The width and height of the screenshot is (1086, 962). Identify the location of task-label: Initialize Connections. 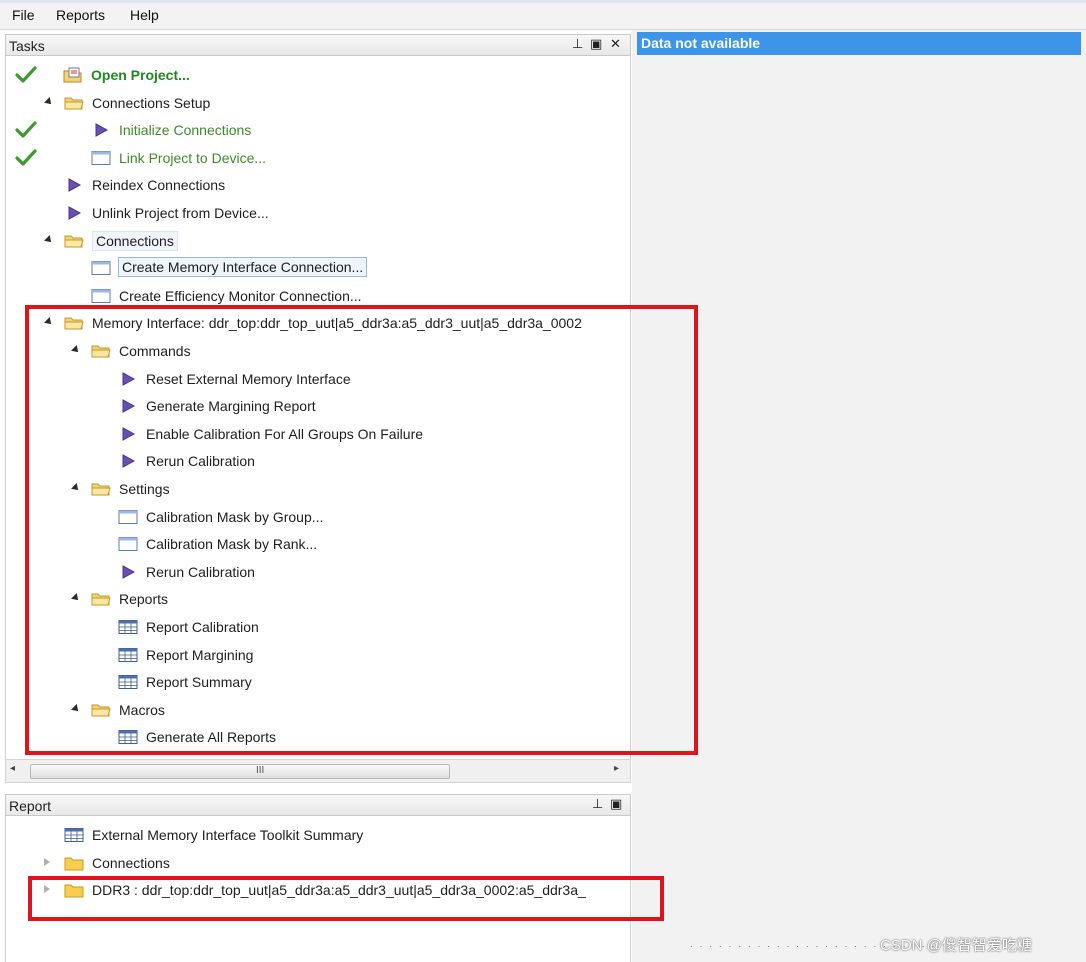
(185, 130).